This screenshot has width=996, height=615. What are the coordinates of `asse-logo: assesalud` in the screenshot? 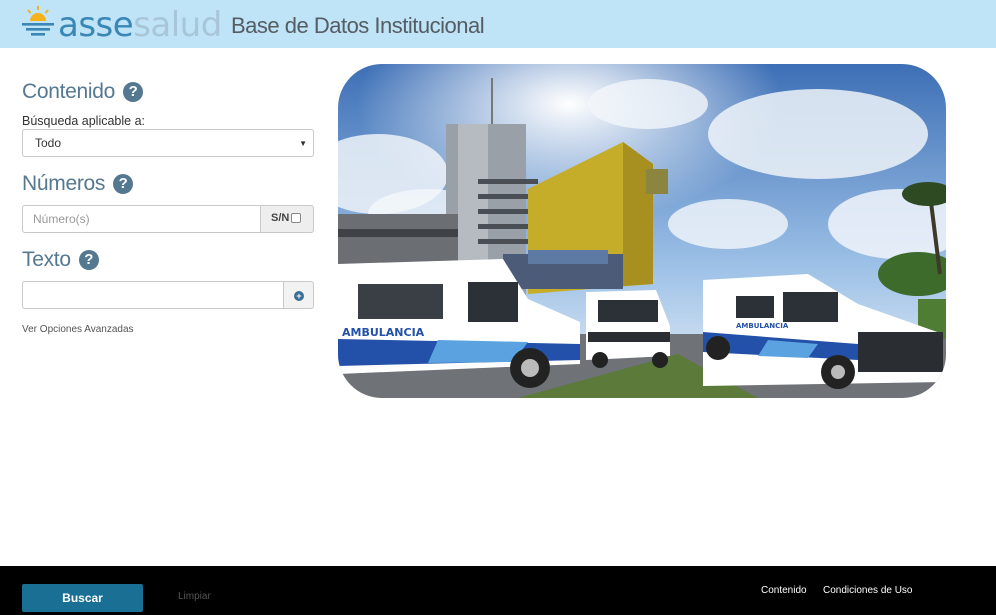 It's located at (121, 24).